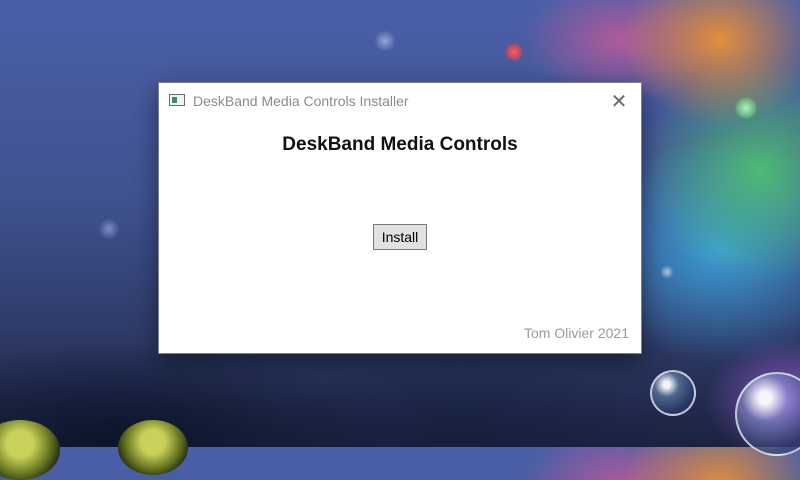 Image resolution: width=800 pixels, height=480 pixels. Describe the element at coordinates (400, 144) in the screenshot. I see `page-title: DeskBand Media Controls` at that location.